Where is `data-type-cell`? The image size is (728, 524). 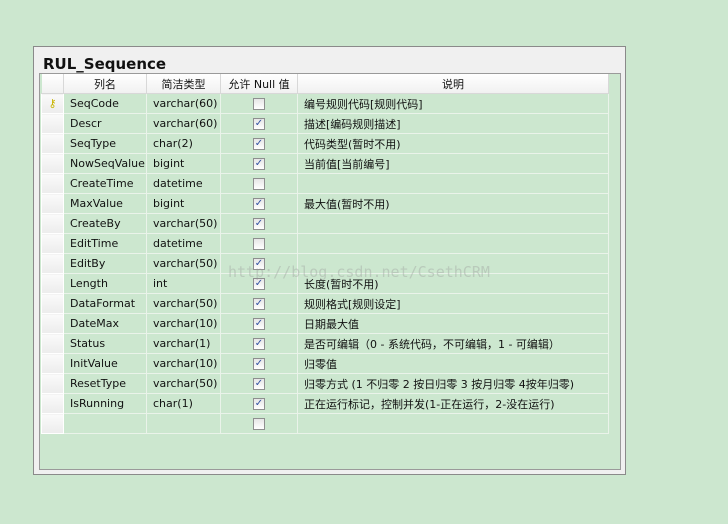
data-type-cell is located at coordinates (183, 423).